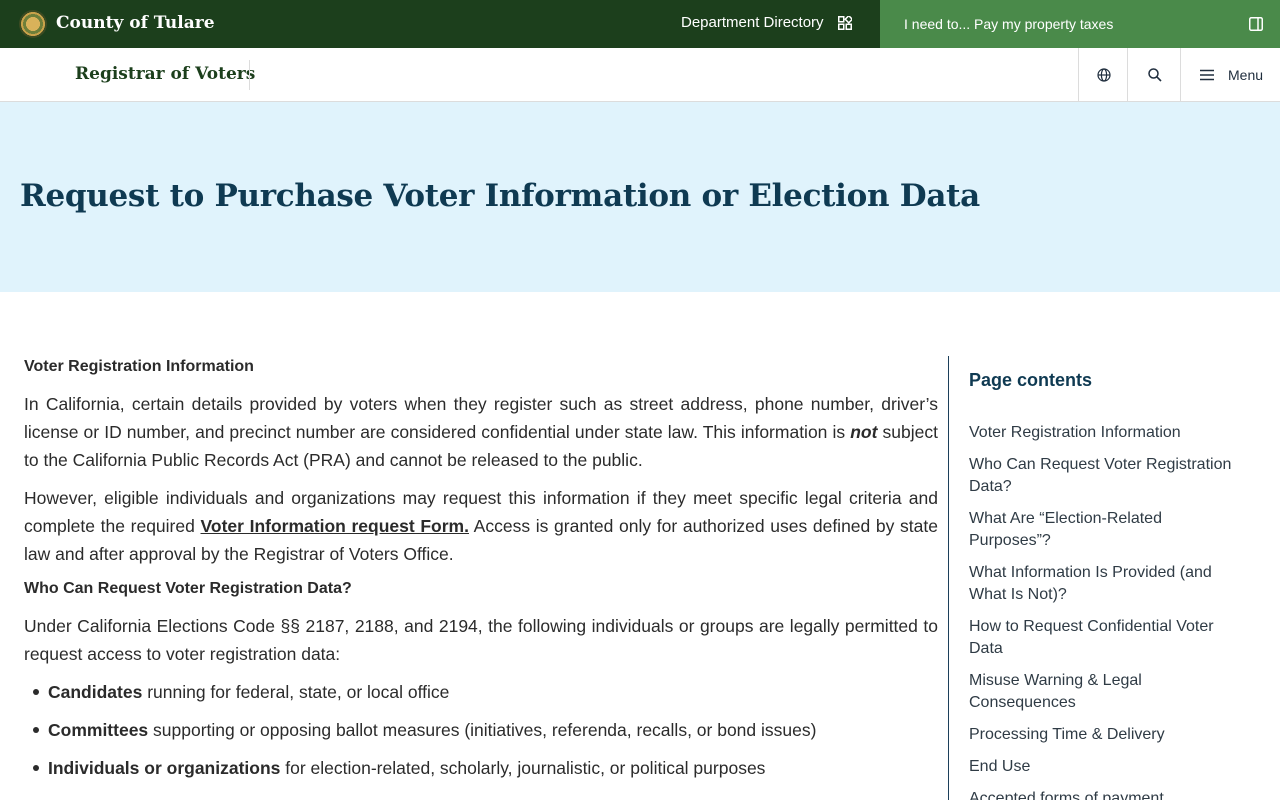 This screenshot has height=800, width=1280. I want to click on hamburger-icon, so click(1207, 74).